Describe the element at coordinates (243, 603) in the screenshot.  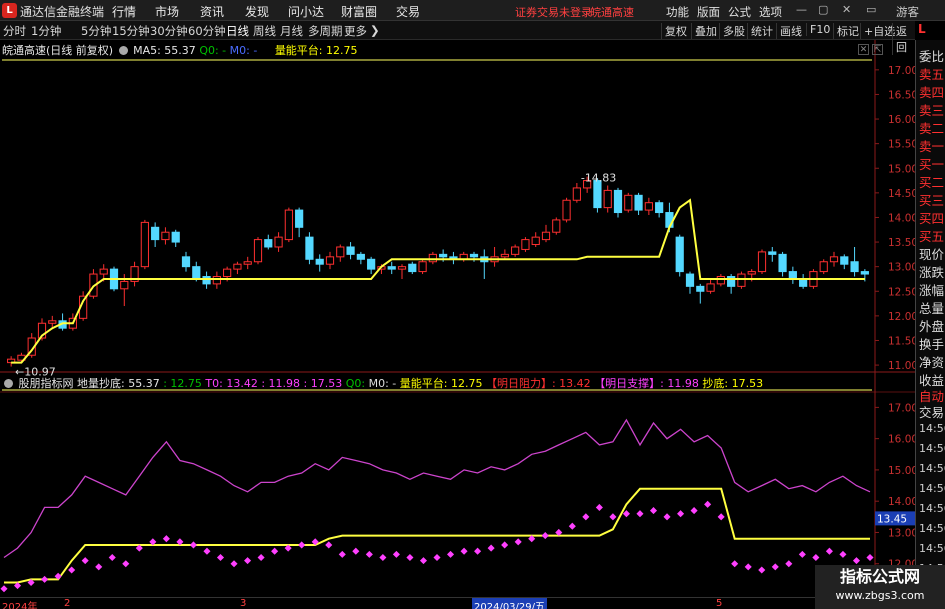
I see `time-label-mar: 3` at that location.